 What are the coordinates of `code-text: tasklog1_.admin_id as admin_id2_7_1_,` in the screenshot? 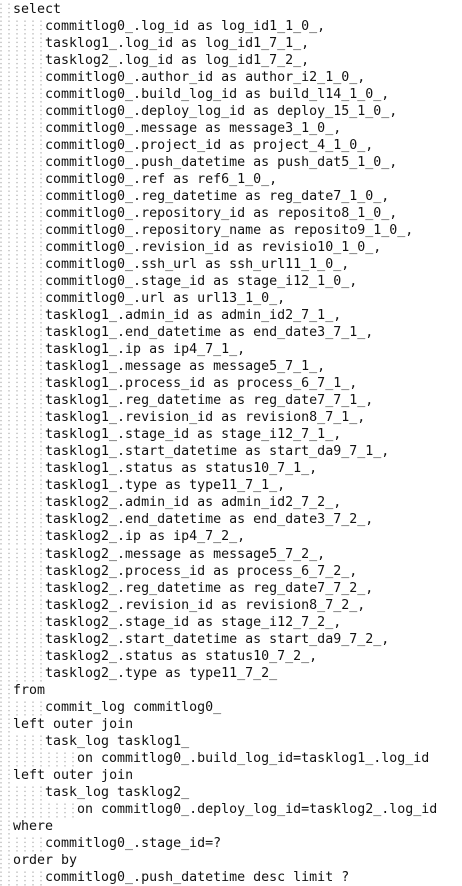 It's located at (193, 316).